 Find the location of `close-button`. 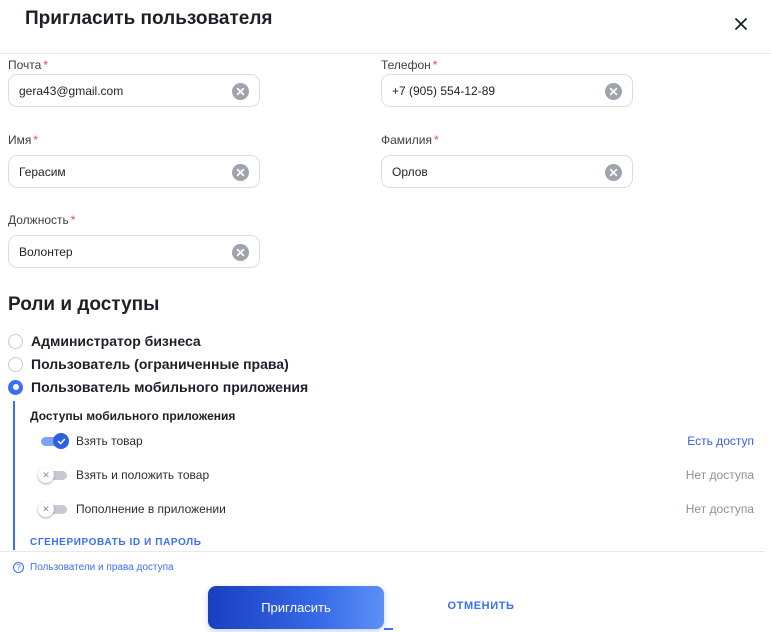

close-button is located at coordinates (741, 24).